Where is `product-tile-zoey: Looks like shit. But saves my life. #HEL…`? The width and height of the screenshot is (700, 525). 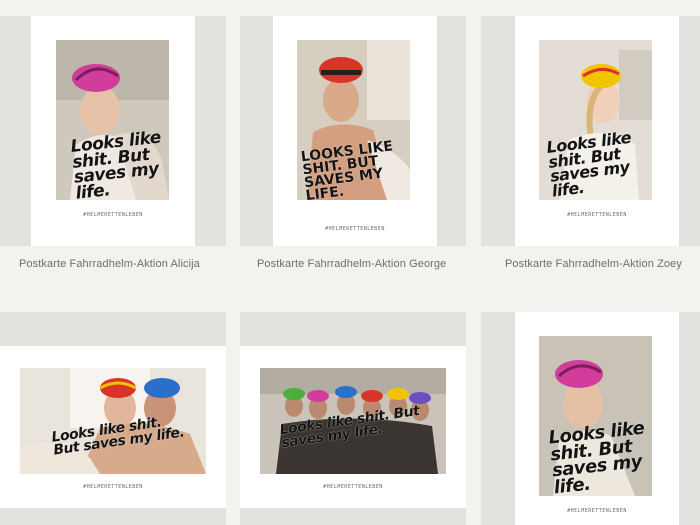
product-tile-zoey: Looks like shit. But saves my life. #HEL… is located at coordinates (590, 131).